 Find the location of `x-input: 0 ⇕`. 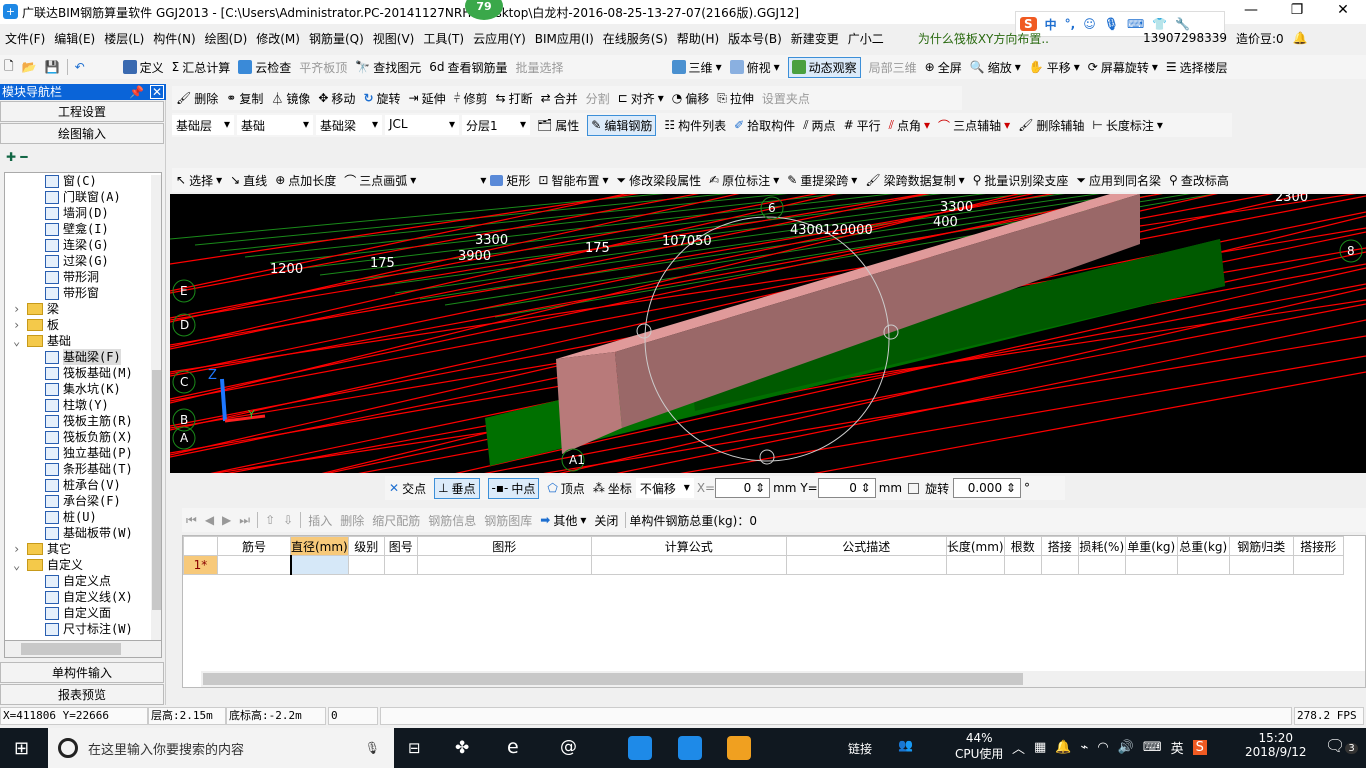

x-input: 0 ⇕ is located at coordinates (743, 488).